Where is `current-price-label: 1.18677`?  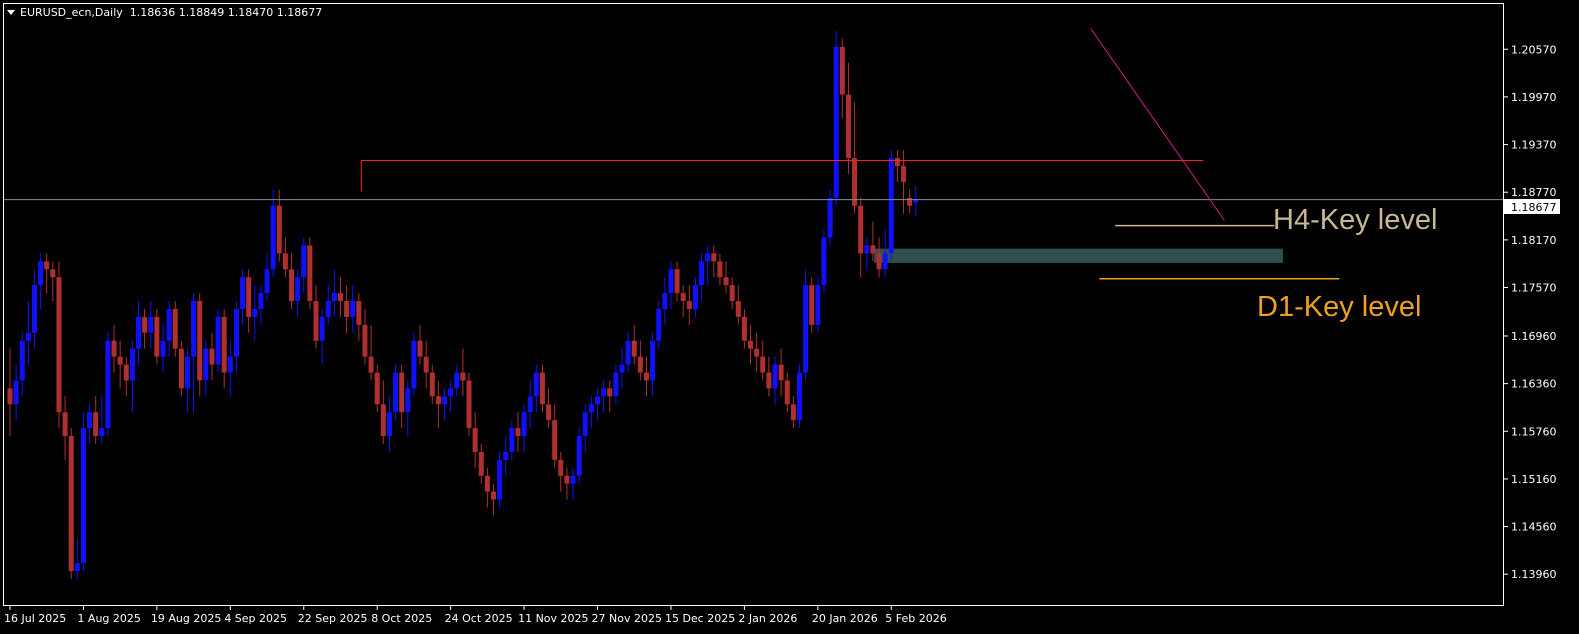 current-price-label: 1.18677 is located at coordinates (1534, 207).